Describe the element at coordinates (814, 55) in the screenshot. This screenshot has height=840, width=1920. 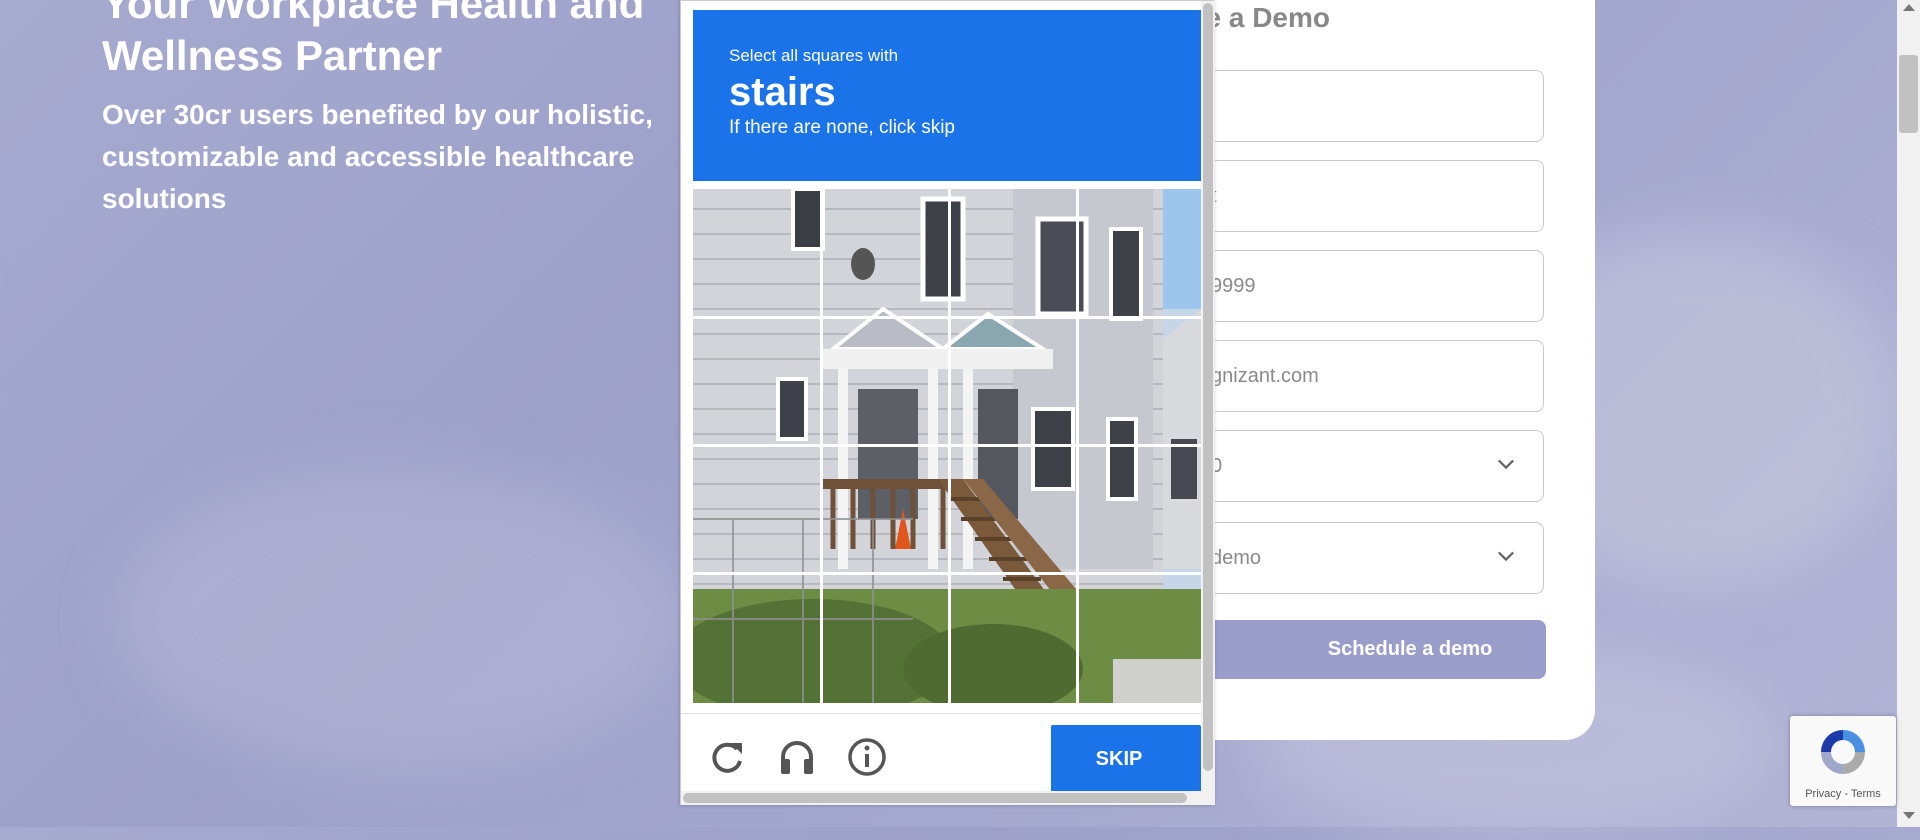
I see `captcha-instruction: Select all squares with` at that location.